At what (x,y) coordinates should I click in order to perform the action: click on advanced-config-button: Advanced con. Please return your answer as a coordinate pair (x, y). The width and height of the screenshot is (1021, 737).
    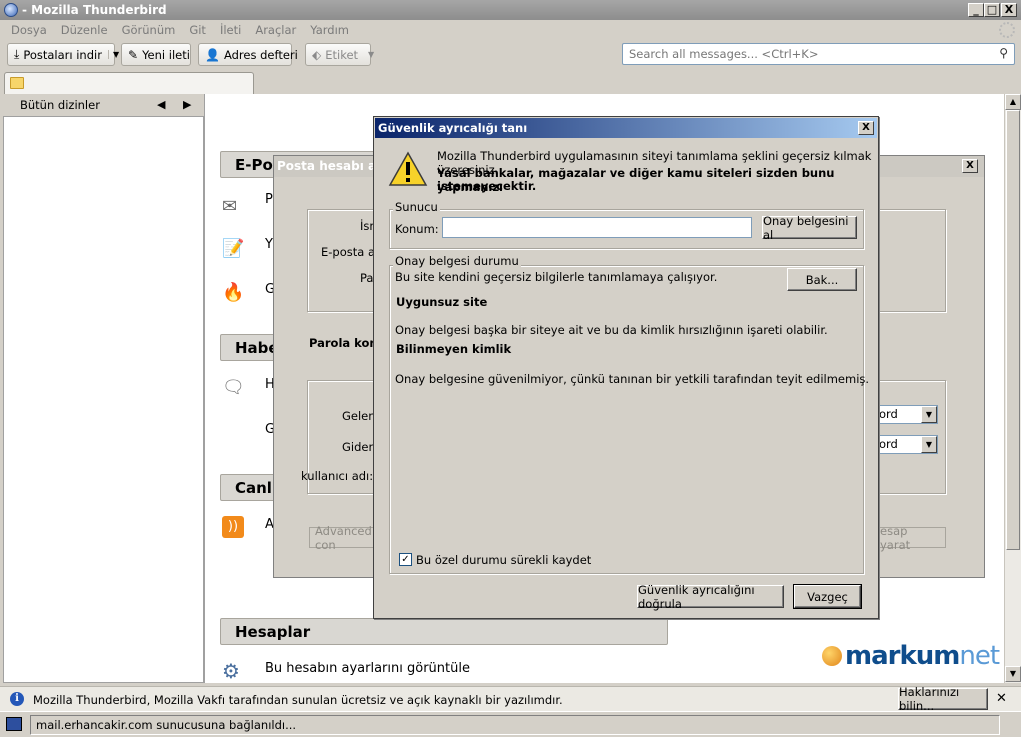
    Looking at the image, I should click on (344, 538).